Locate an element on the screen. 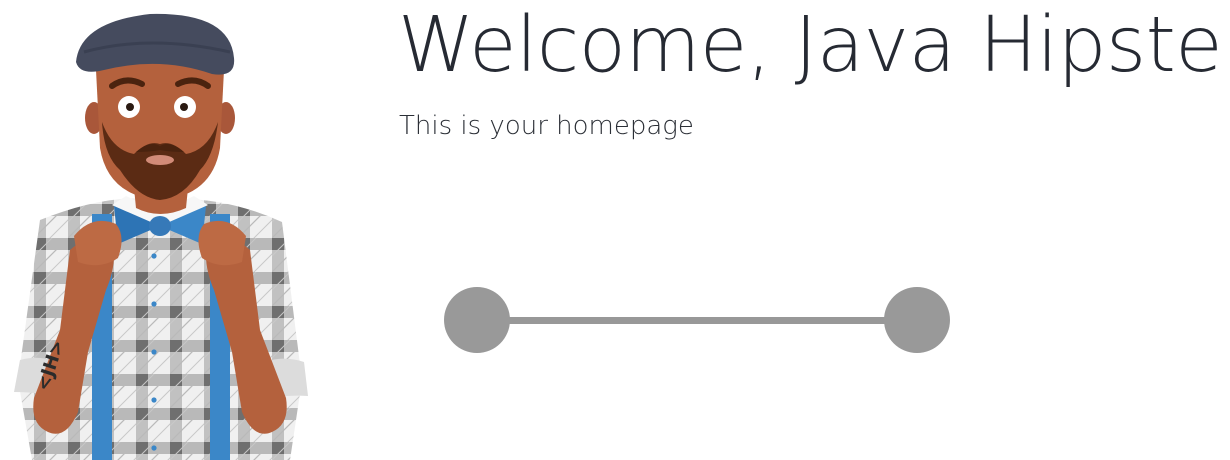 The height and width of the screenshot is (460, 1230). page-subtitle: This is your homepage is located at coordinates (546, 126).